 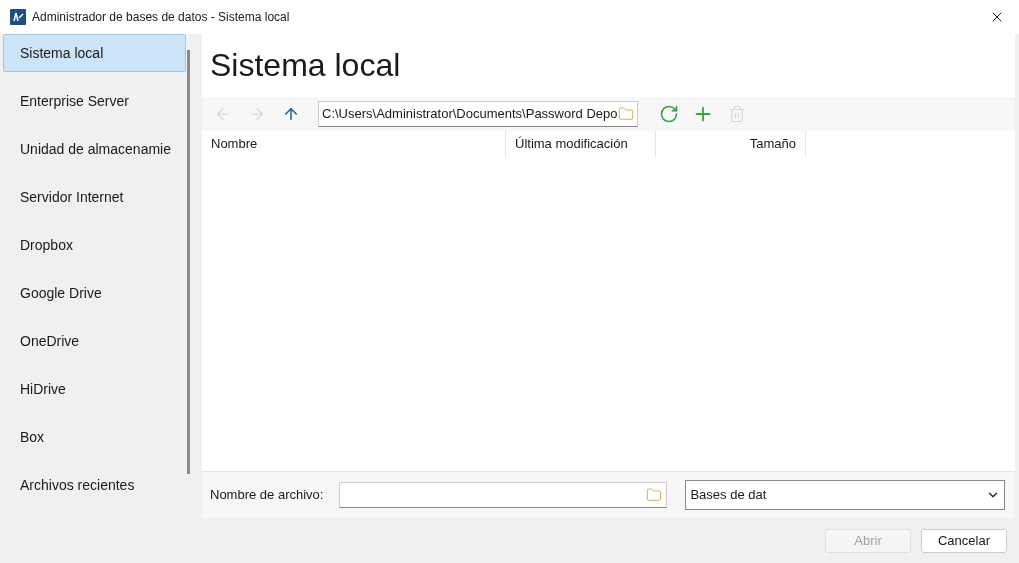 What do you see at coordinates (267, 495) in the screenshot?
I see `file-name-label: Nombre de archivo:` at bounding box center [267, 495].